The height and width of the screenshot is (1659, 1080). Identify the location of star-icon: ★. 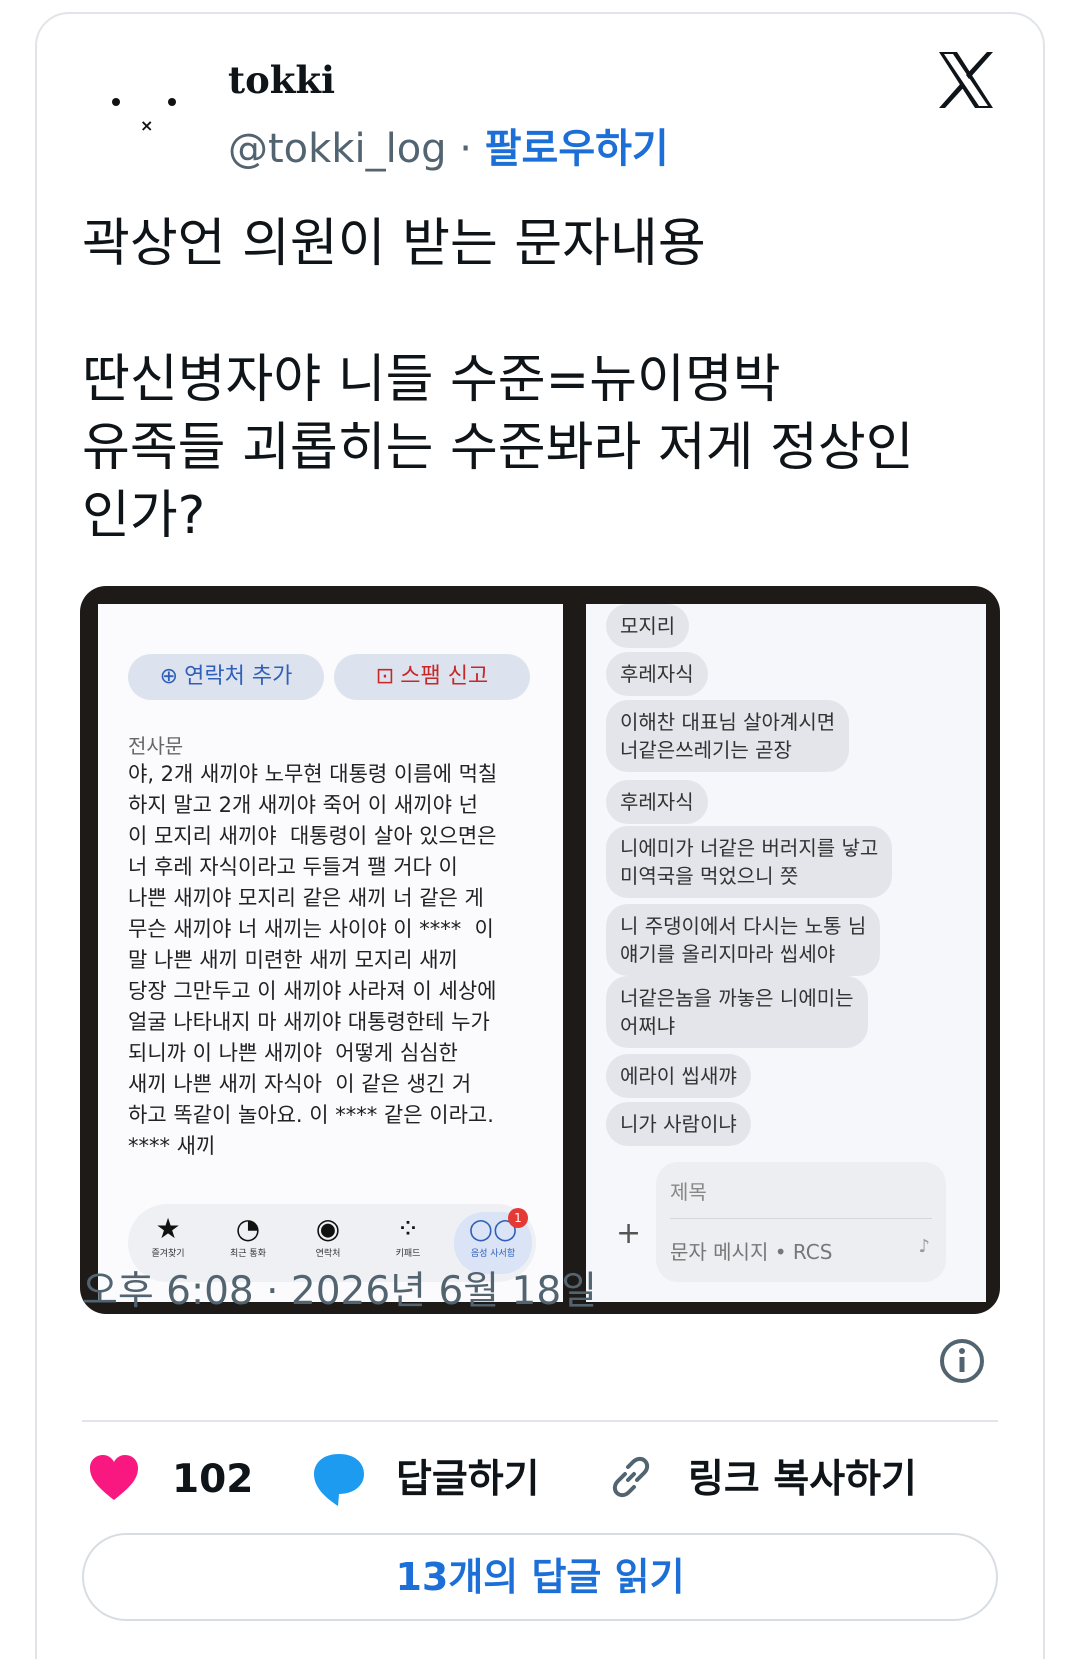
(168, 1228).